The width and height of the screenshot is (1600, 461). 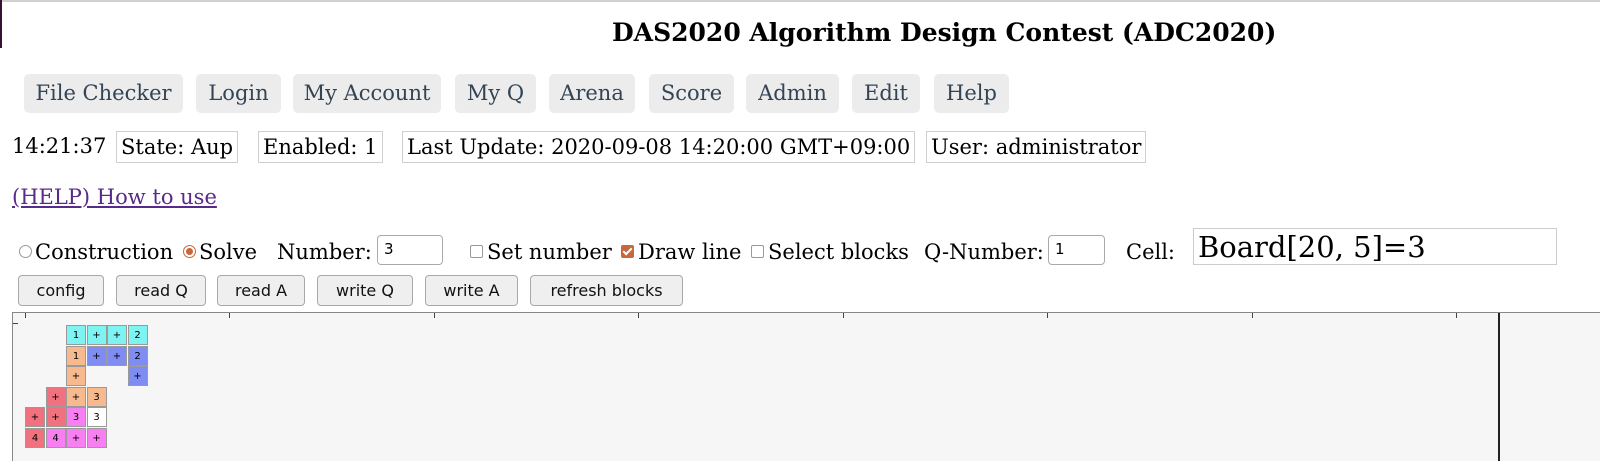 I want to click on read-a-button: read A, so click(x=261, y=290).